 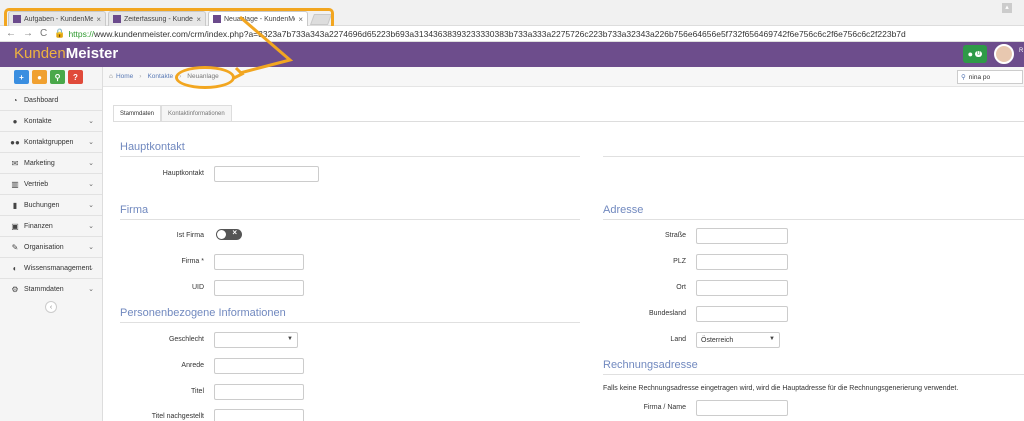 What do you see at coordinates (192, 365) in the screenshot?
I see `anrede-label: Anrede` at bounding box center [192, 365].